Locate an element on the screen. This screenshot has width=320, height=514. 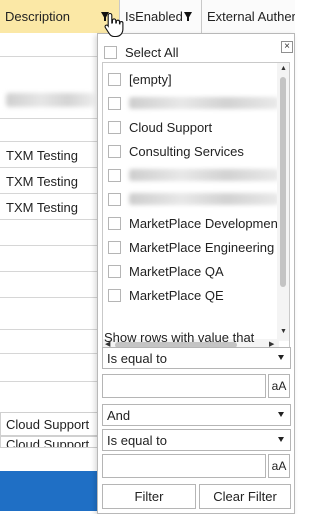
item-label: MarketPlace QA is located at coordinates (176, 271).